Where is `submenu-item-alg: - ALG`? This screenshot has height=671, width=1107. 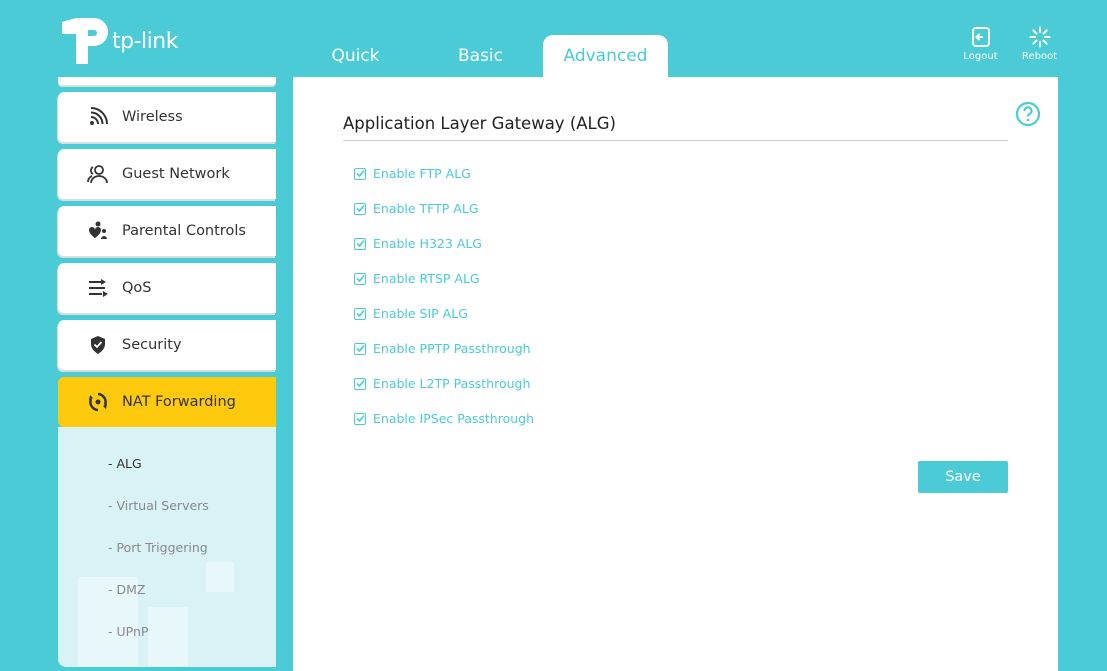
submenu-item-alg: - ALG is located at coordinates (125, 463).